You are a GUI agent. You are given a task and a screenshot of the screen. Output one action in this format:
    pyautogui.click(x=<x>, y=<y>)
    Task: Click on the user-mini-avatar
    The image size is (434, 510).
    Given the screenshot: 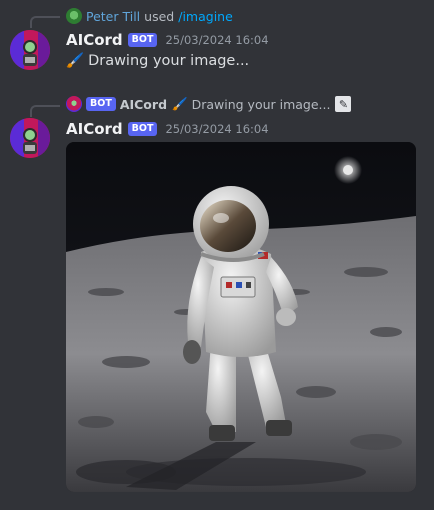 What is the action you would take?
    pyautogui.click(x=74, y=16)
    